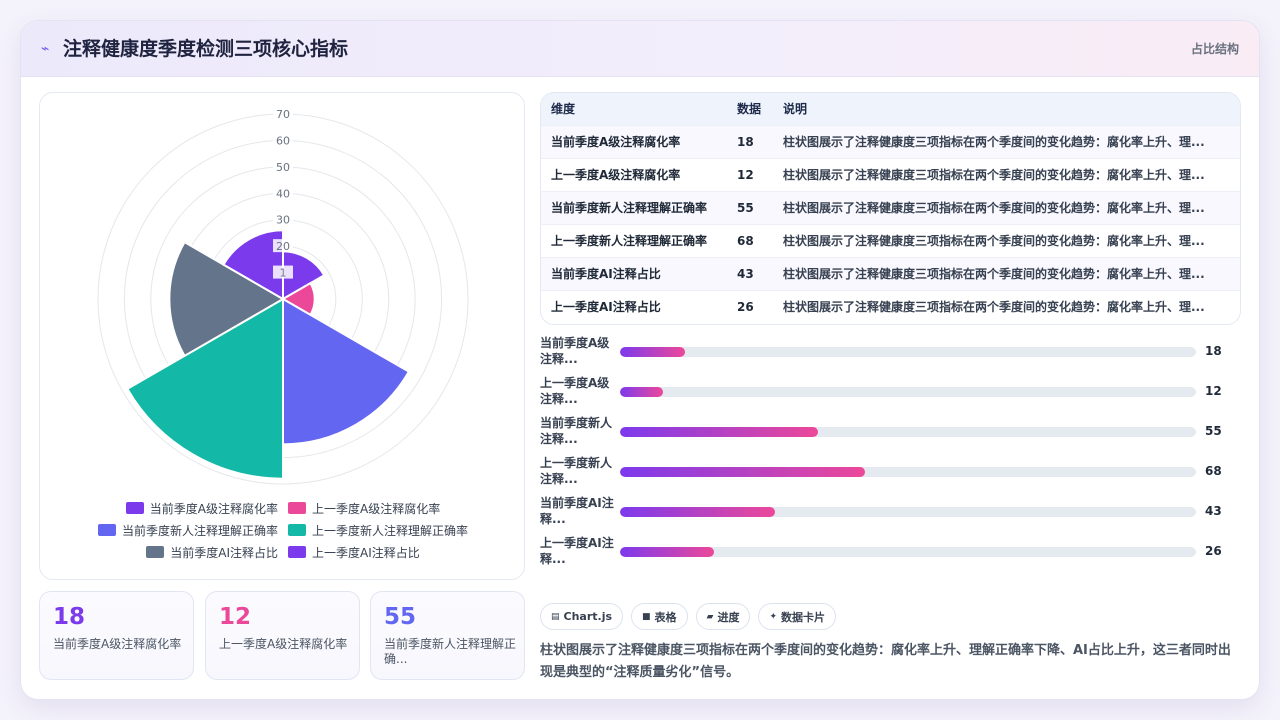 The height and width of the screenshot is (720, 1280). Describe the element at coordinates (283, 167) in the screenshot. I see `tick-label: 50` at that location.